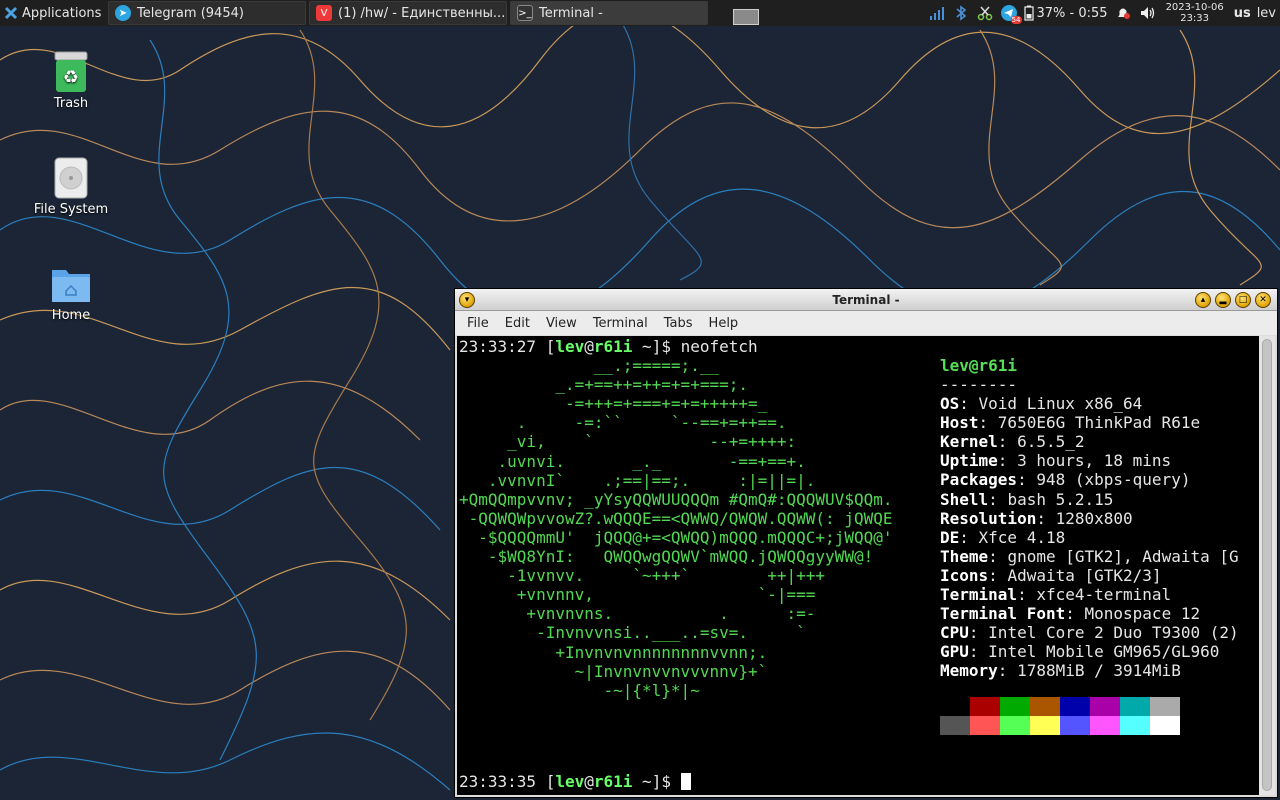 The height and width of the screenshot is (800, 1280). What do you see at coordinates (609, 13) in the screenshot?
I see `task-terminal: >_ Terminal -` at bounding box center [609, 13].